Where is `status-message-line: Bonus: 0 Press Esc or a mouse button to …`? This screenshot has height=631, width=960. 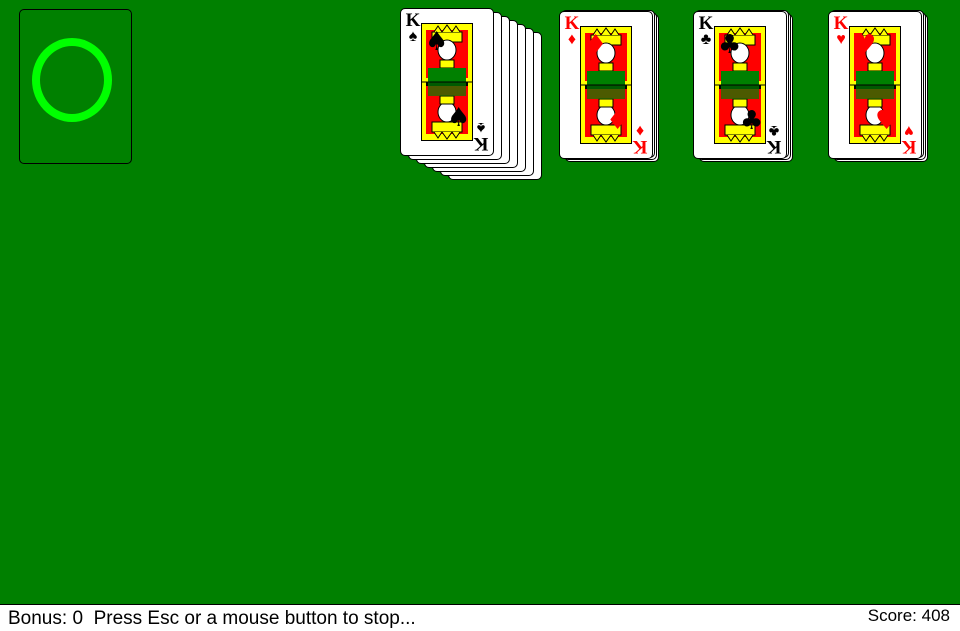
status-message-line: Bonus: 0 Press Esc or a mouse button to … is located at coordinates (212, 619).